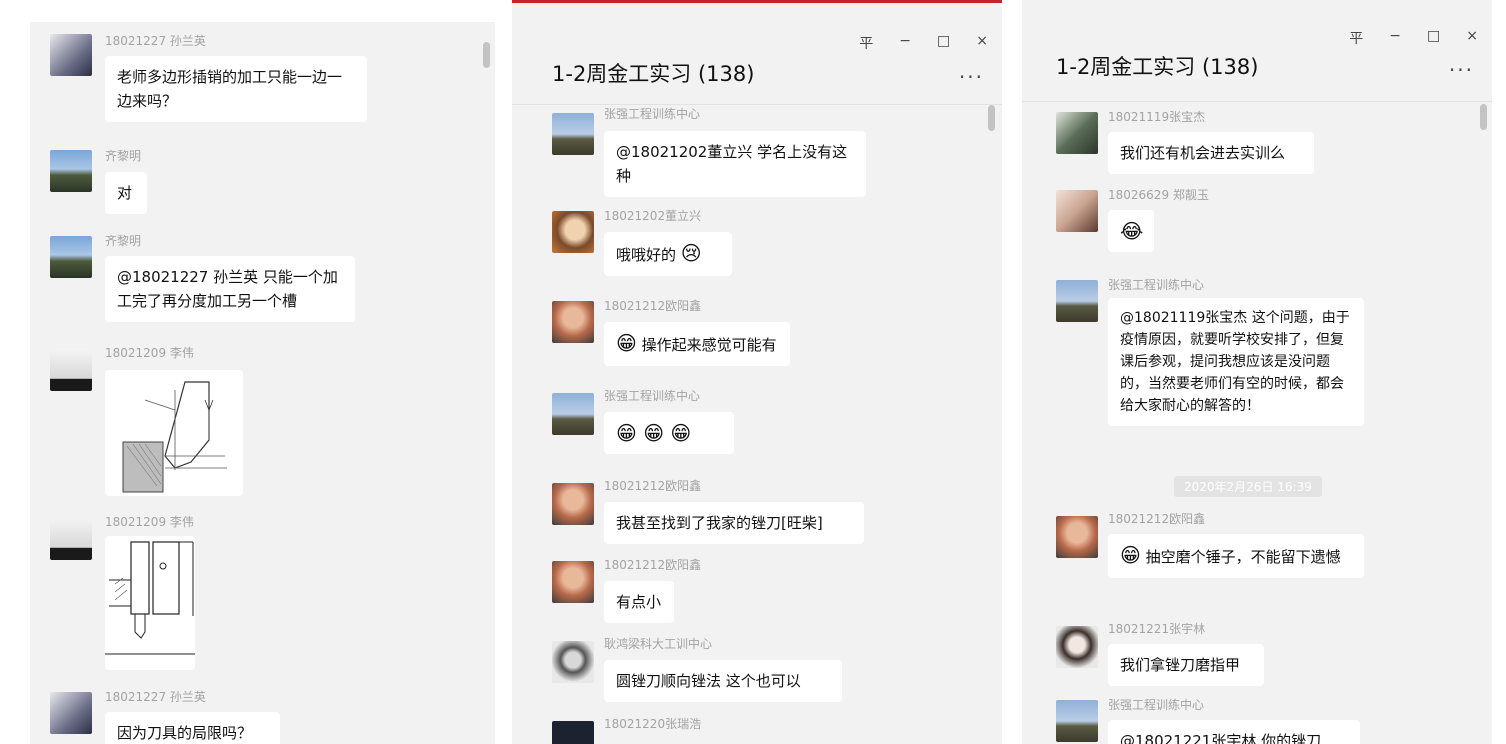  Describe the element at coordinates (230, 289) in the screenshot. I see `message-bubble: @18021227 孙兰英 只能一个加工完了再分度加工另一个槽` at that location.